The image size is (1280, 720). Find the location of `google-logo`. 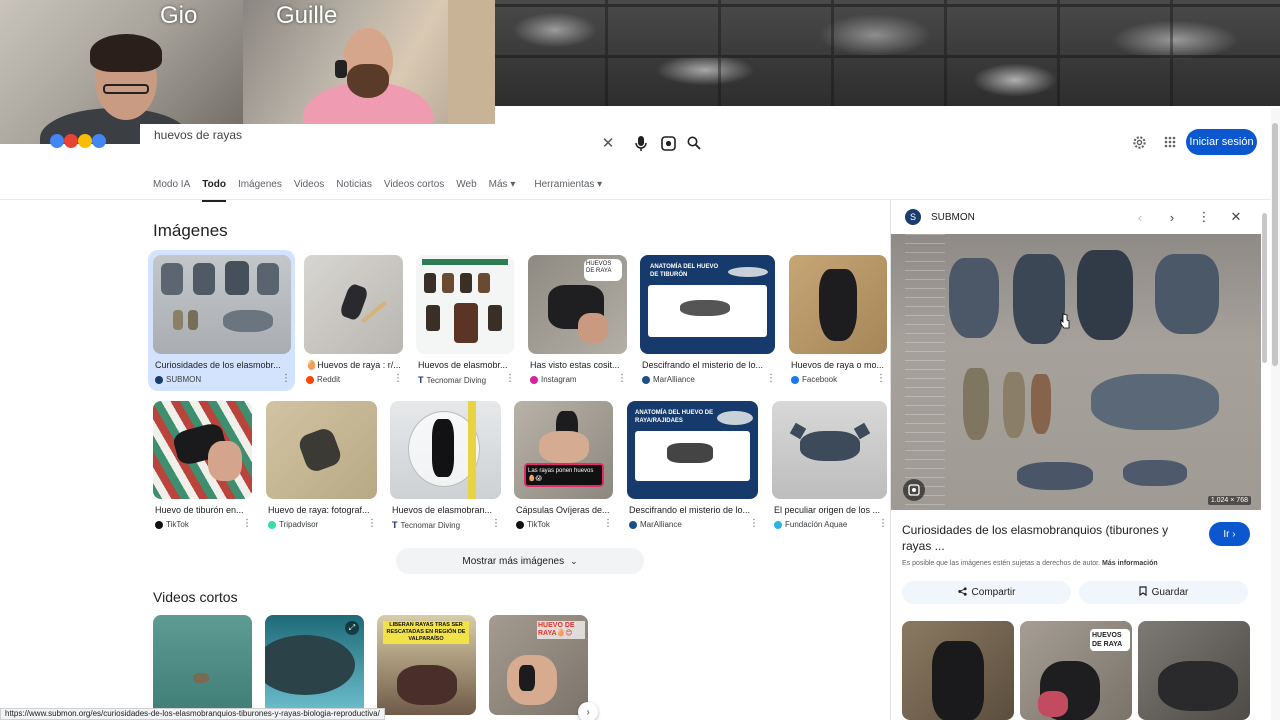

google-logo is located at coordinates (80, 141).